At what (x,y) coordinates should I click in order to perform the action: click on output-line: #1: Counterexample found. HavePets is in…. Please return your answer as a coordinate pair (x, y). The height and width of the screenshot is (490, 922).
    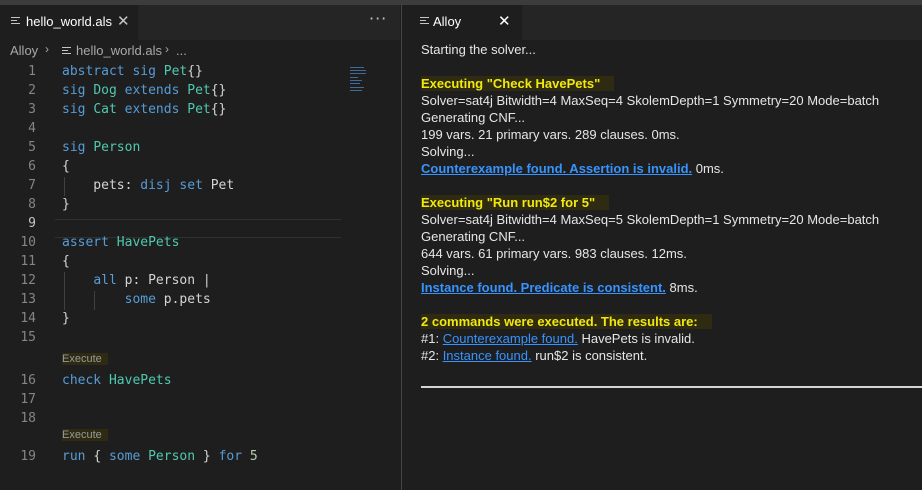
    Looking at the image, I should click on (558, 338).